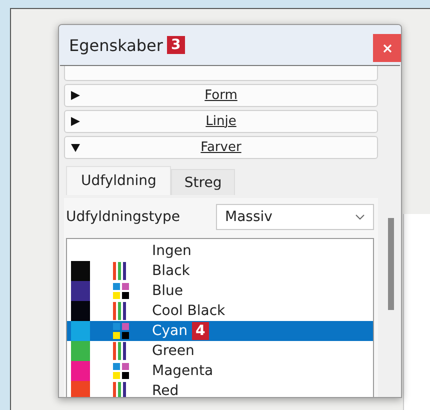 The image size is (430, 410). I want to click on color-name: Ingen, so click(172, 251).